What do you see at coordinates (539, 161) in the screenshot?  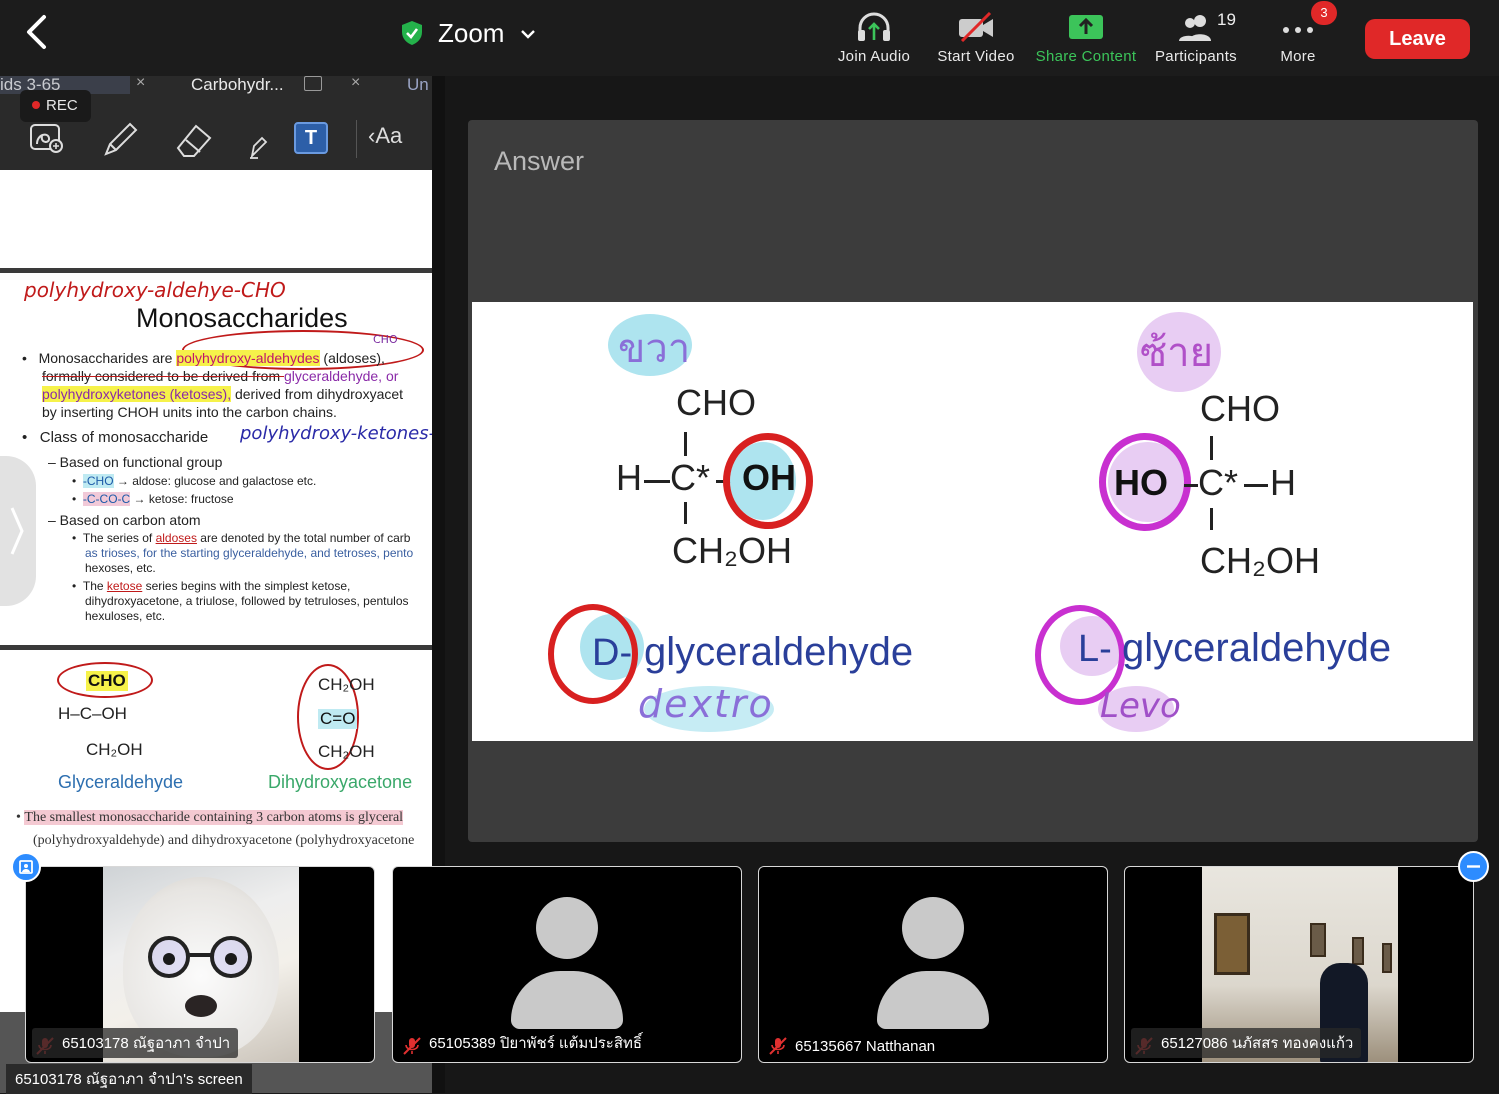 I see `slide-title: Answer` at bounding box center [539, 161].